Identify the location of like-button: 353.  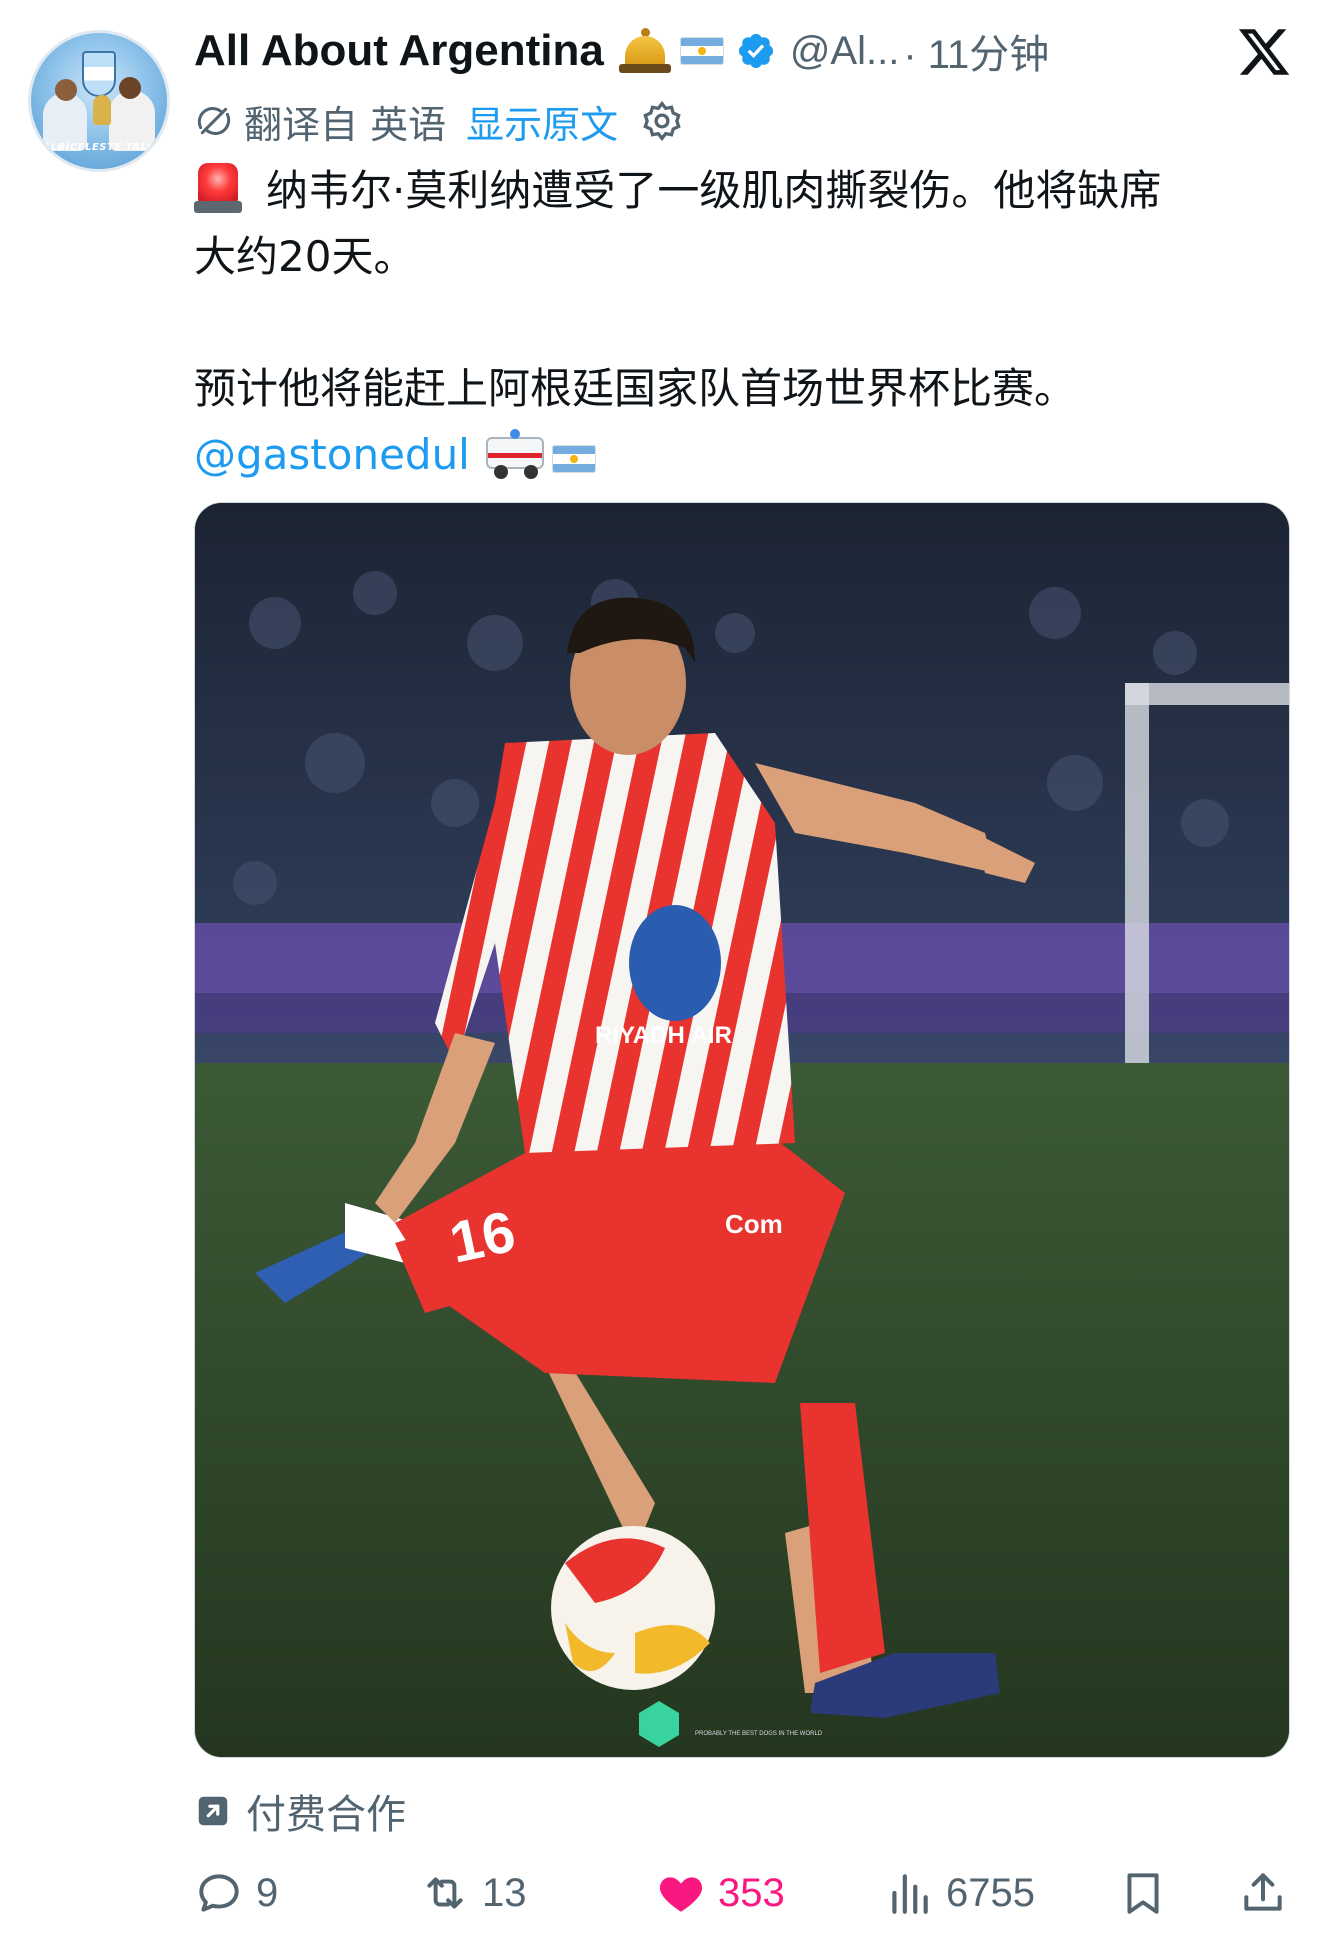
(720, 1893).